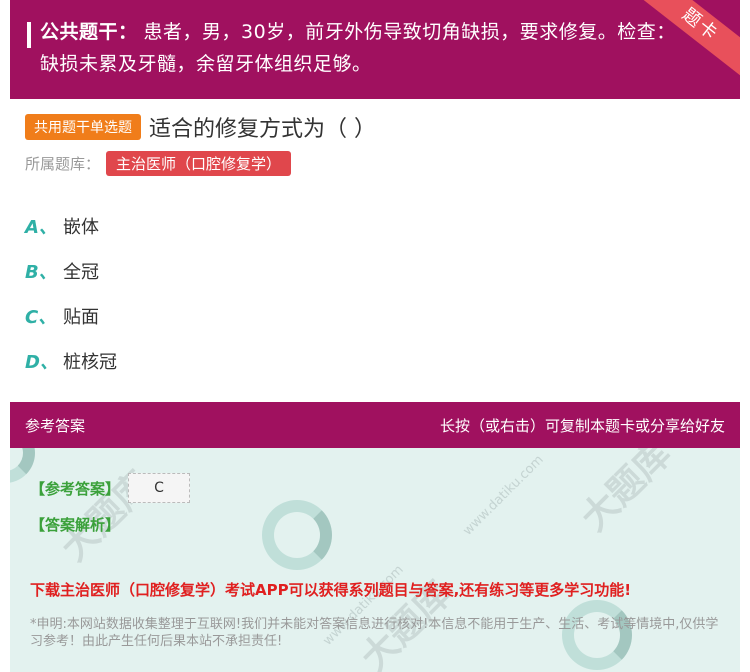  I want to click on option-text: 嵌体, so click(81, 227).